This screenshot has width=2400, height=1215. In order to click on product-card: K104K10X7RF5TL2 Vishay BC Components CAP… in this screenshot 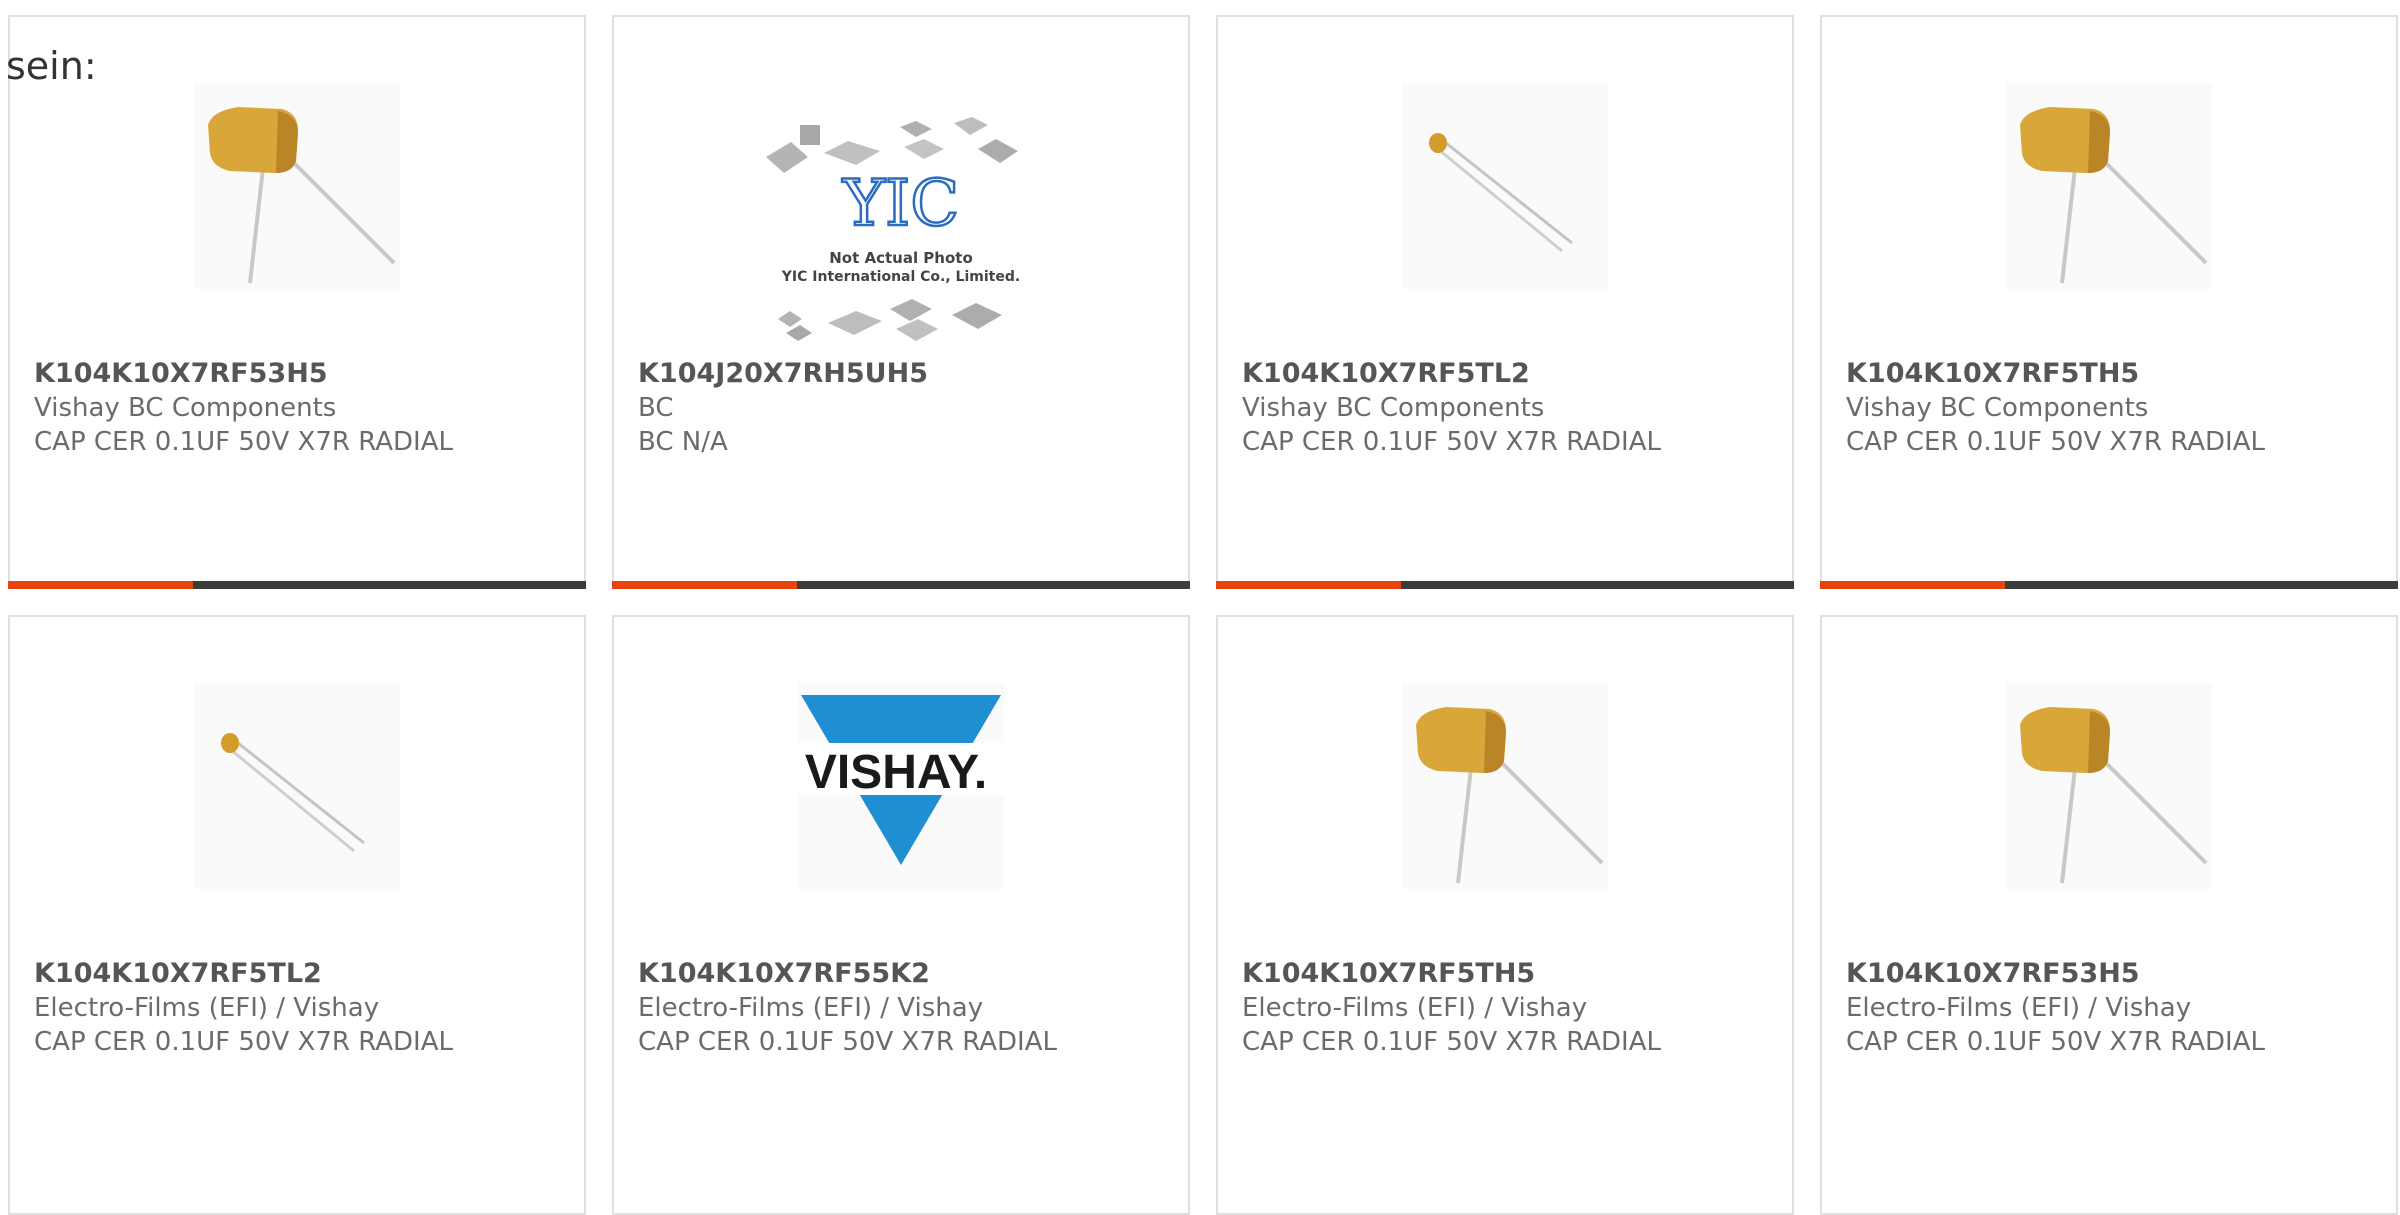, I will do `click(1505, 302)`.